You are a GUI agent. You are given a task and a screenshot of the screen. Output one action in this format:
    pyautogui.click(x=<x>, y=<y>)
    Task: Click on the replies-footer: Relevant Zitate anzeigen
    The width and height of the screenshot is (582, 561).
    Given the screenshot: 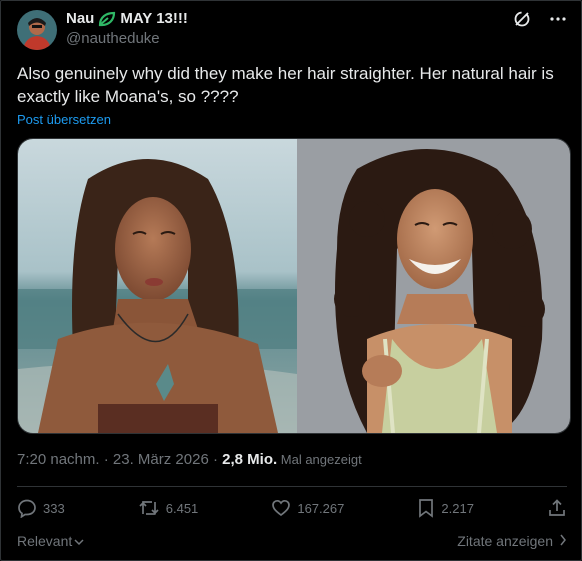 What is the action you would take?
    pyautogui.click(x=292, y=541)
    